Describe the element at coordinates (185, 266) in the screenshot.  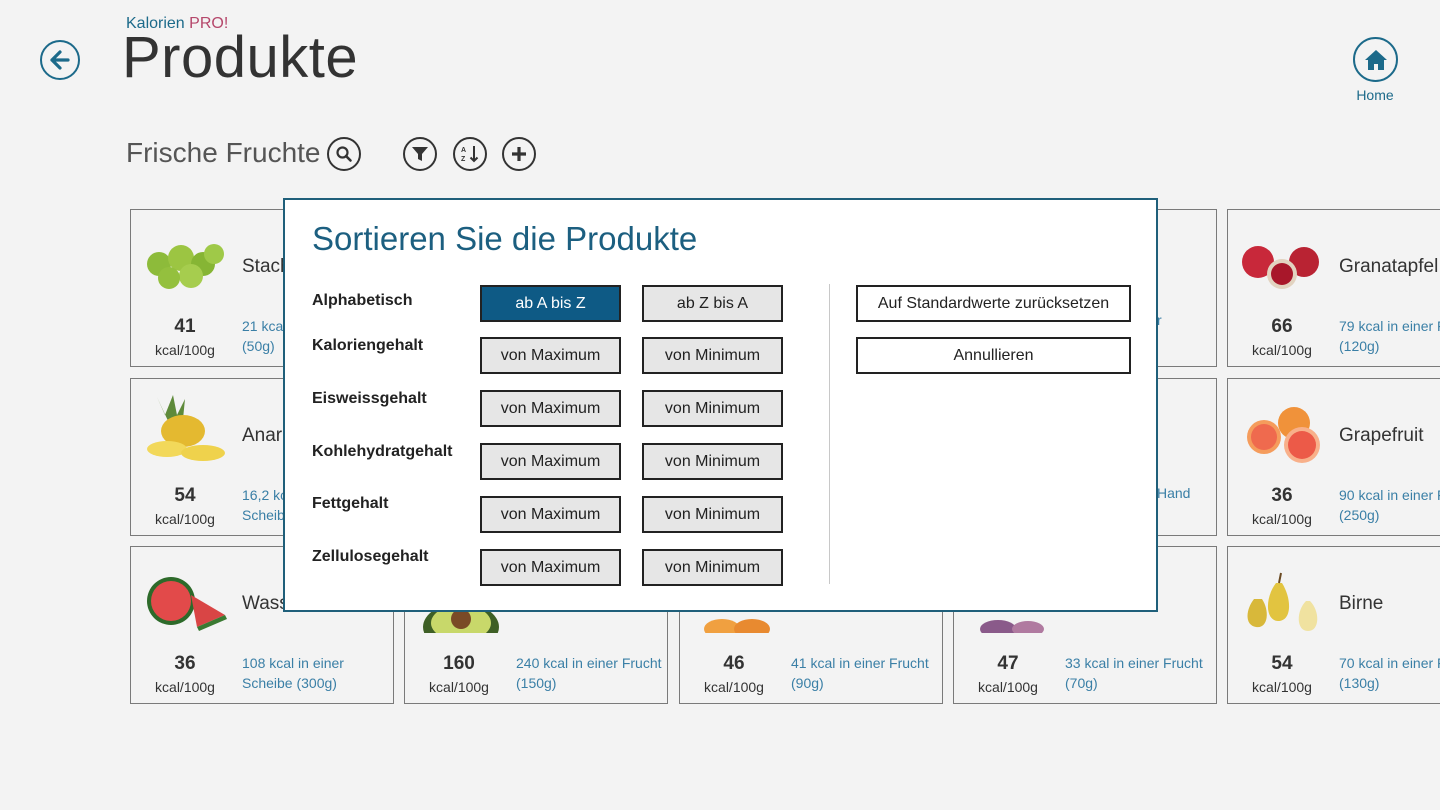
I see `gooseberry-image` at that location.